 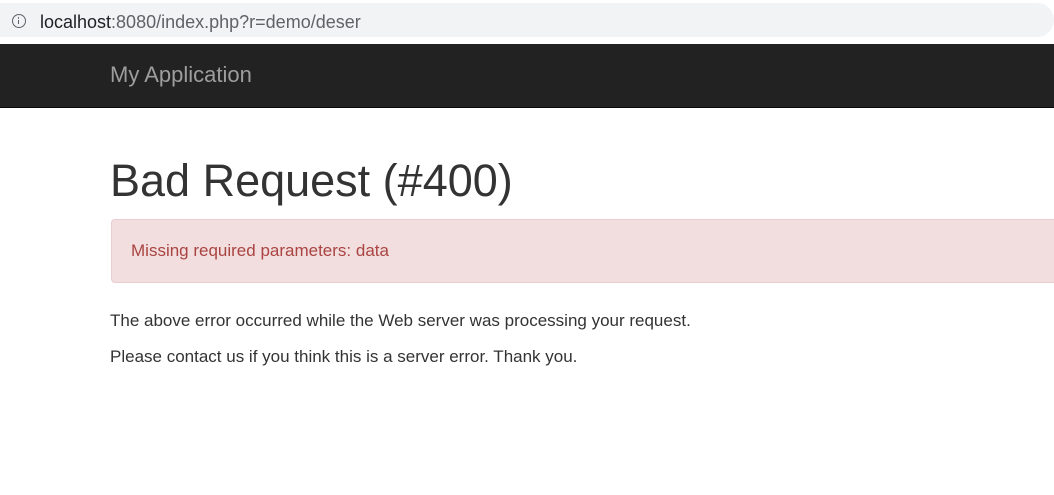 What do you see at coordinates (260, 250) in the screenshot?
I see `error-message: Missing required parameters: data` at bounding box center [260, 250].